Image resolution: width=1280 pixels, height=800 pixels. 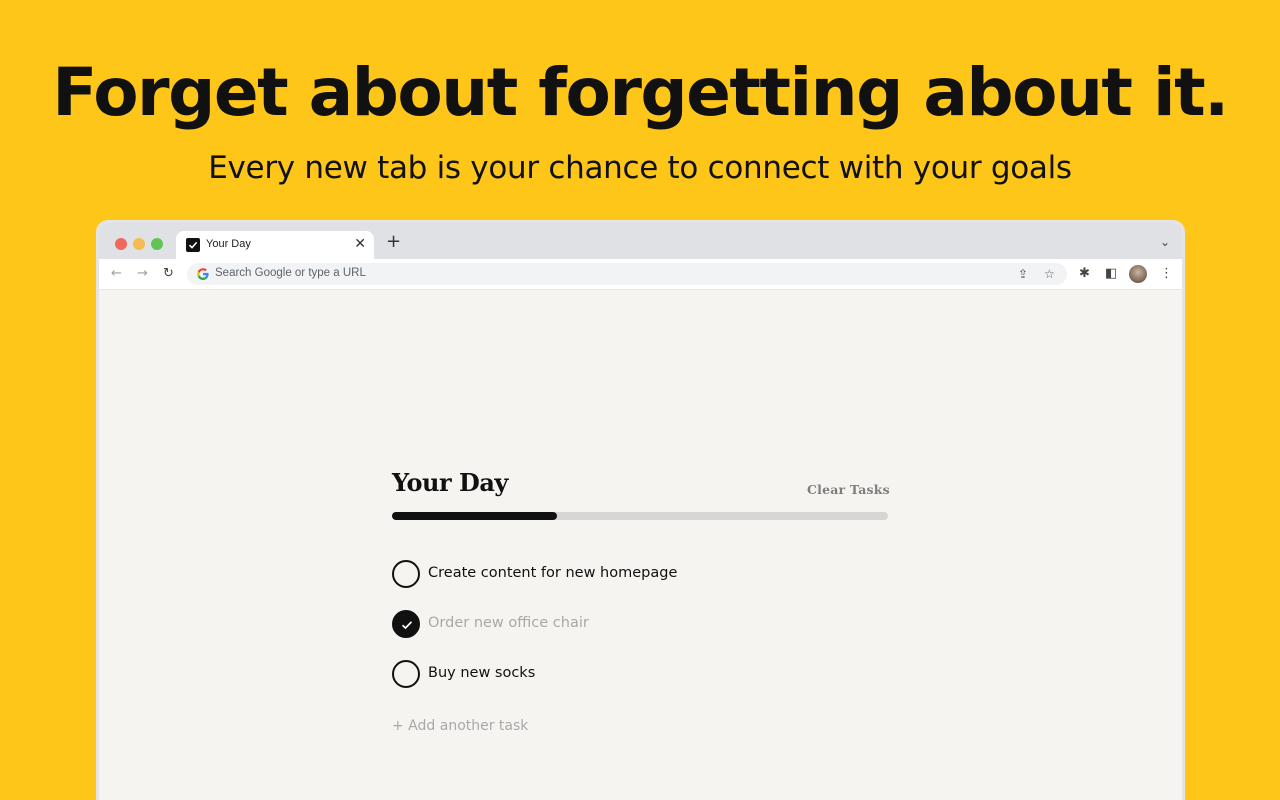 I want to click on task-label: Order new office chair, so click(x=508, y=623).